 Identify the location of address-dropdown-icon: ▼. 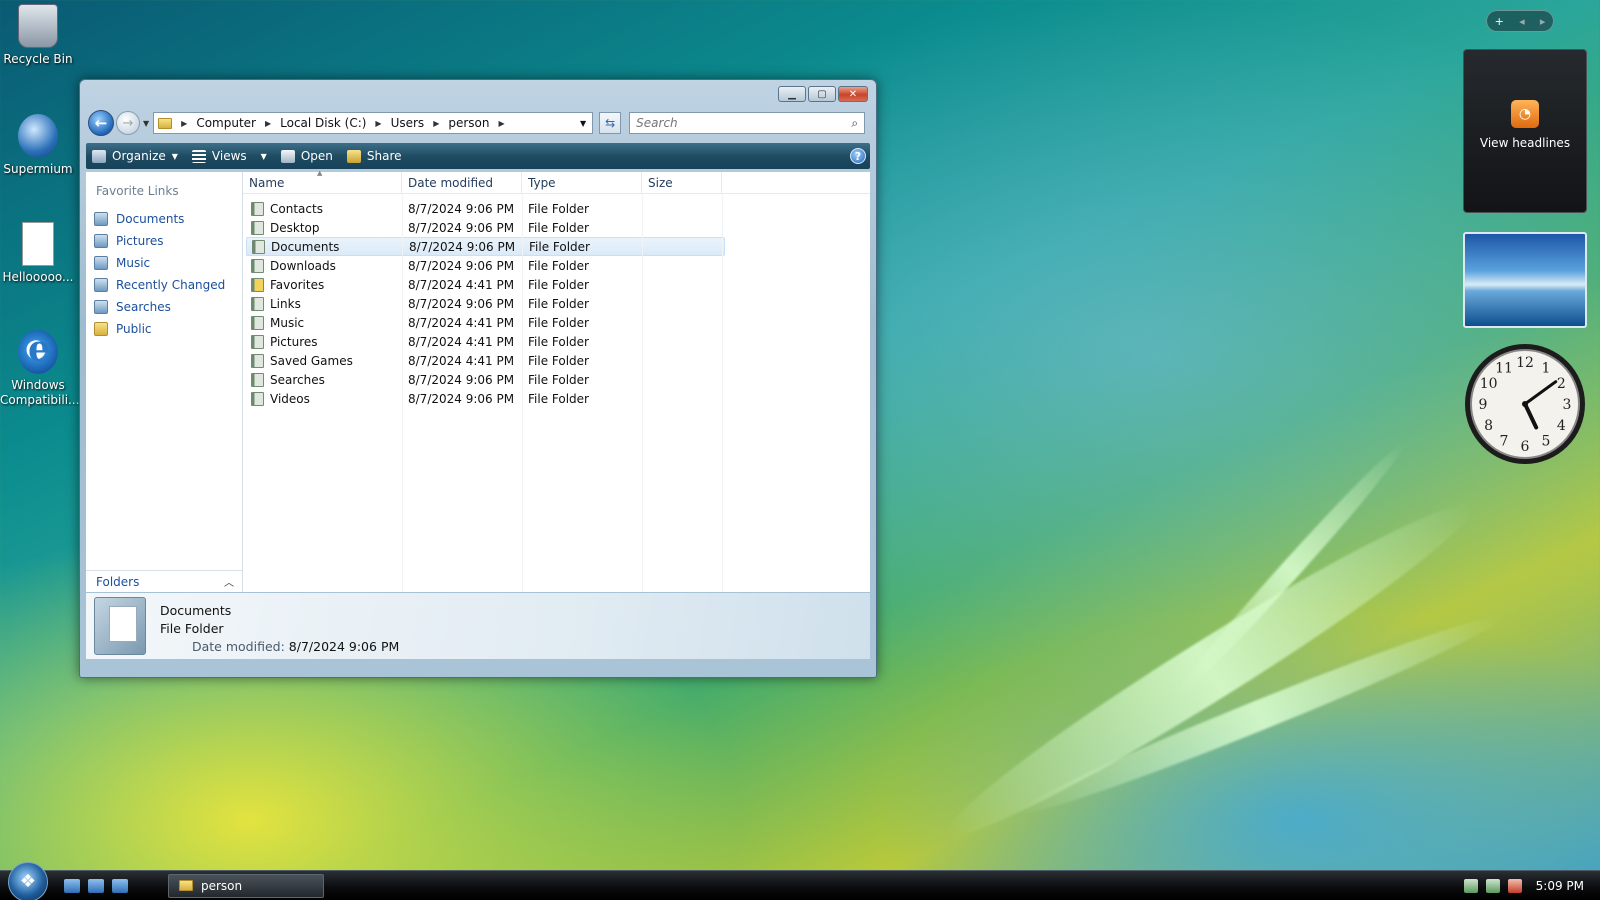
(583, 123).